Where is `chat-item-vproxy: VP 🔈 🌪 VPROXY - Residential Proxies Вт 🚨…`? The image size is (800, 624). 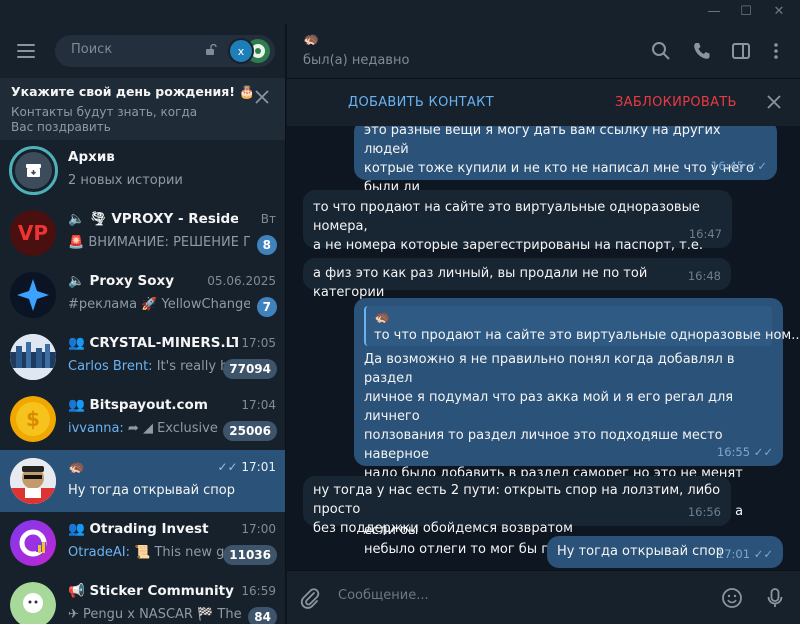
chat-item-vproxy: VP 🔈 🌪 VPROXY - Residential Proxies Вт 🚨… is located at coordinates (142, 233).